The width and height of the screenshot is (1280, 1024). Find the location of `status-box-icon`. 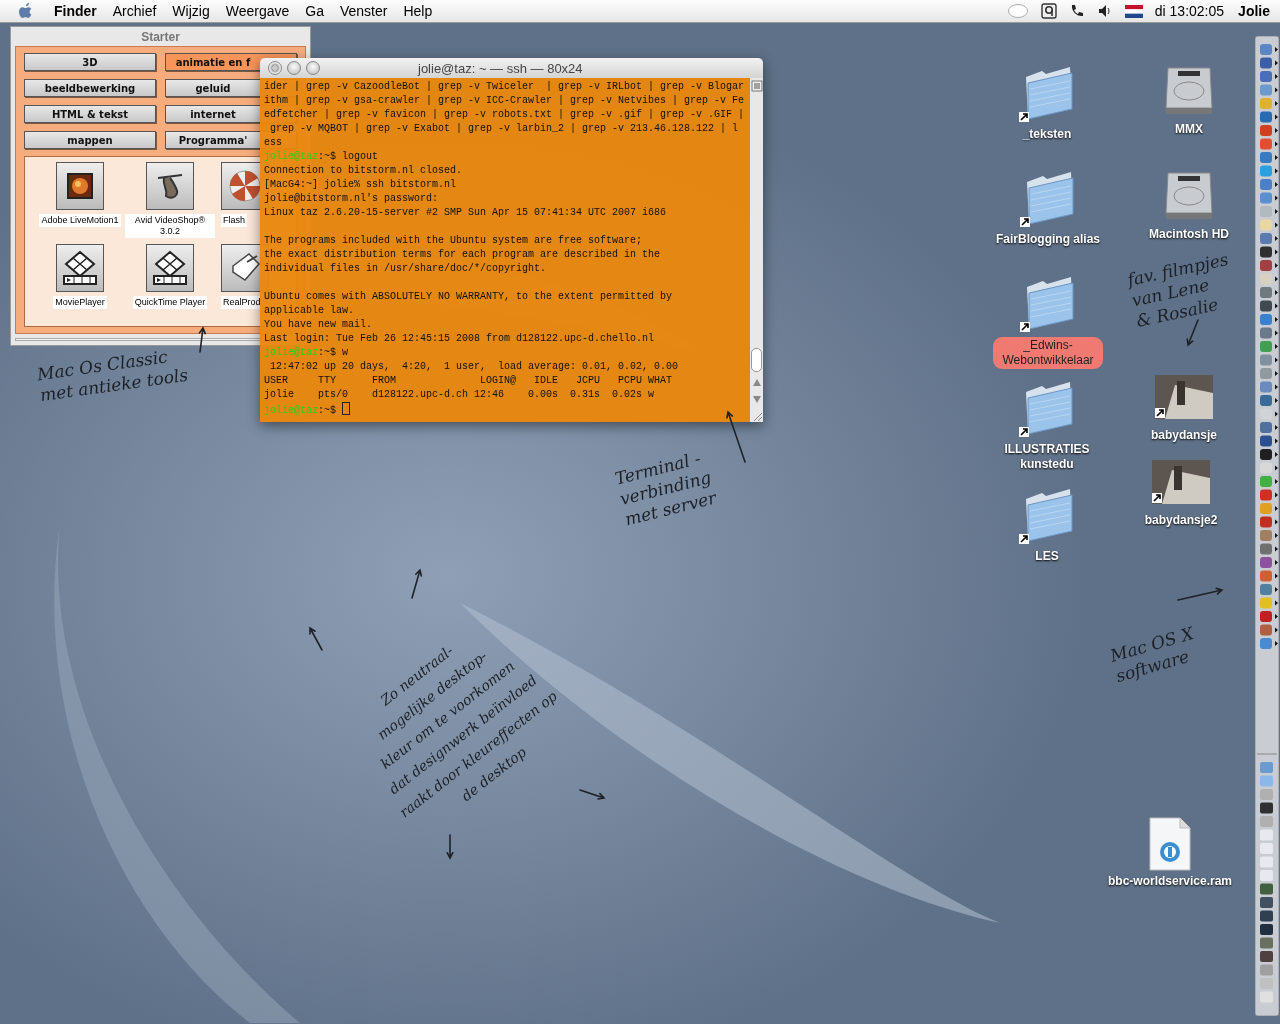

status-box-icon is located at coordinates (1048, 11).